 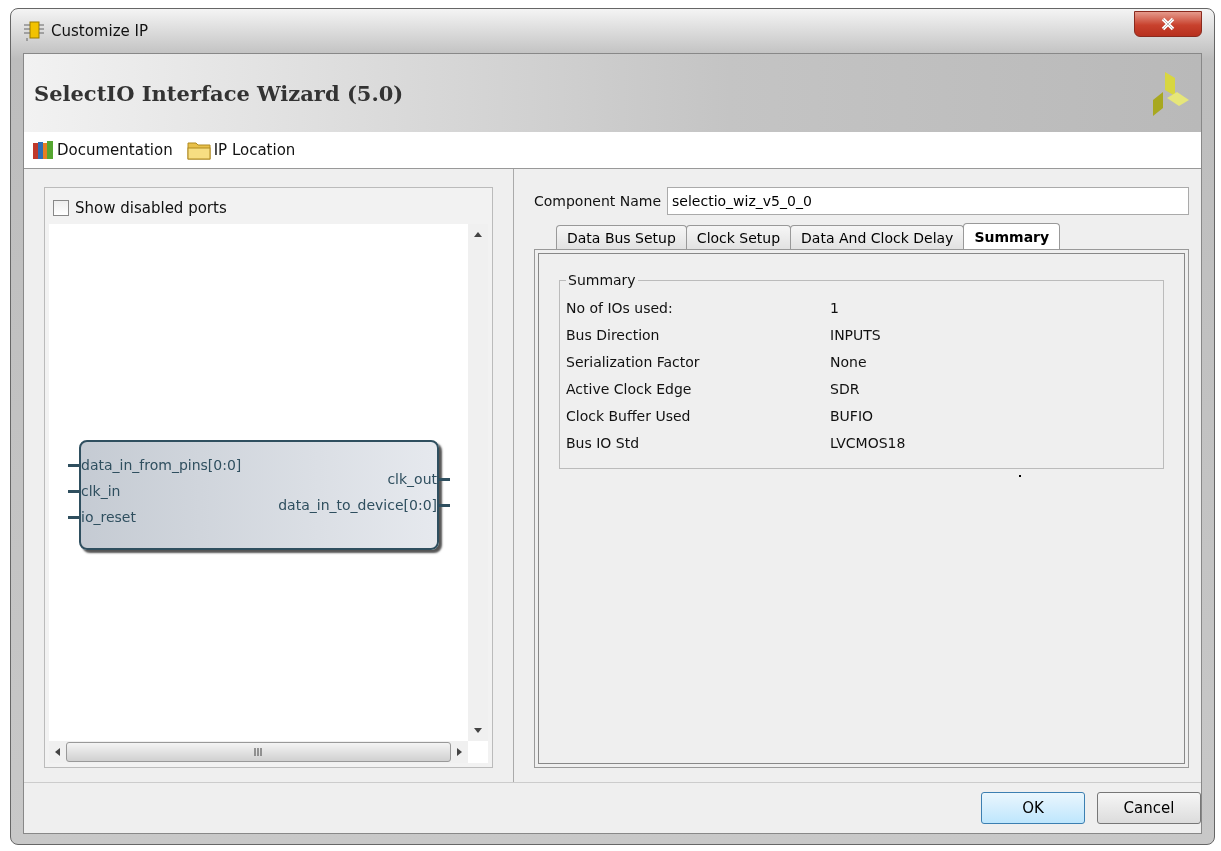 What do you see at coordinates (620, 307) in the screenshot?
I see `summary-label: No of IOs used:` at bounding box center [620, 307].